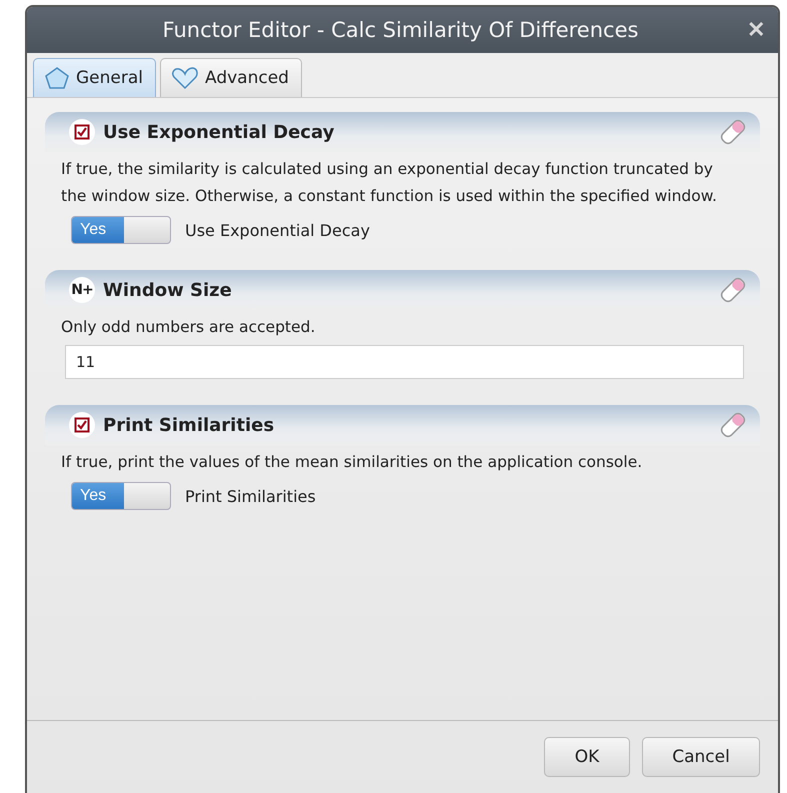  Describe the element at coordinates (352, 462) in the screenshot. I see `description: If true, print the values of the mean similarities on the application console.` at that location.